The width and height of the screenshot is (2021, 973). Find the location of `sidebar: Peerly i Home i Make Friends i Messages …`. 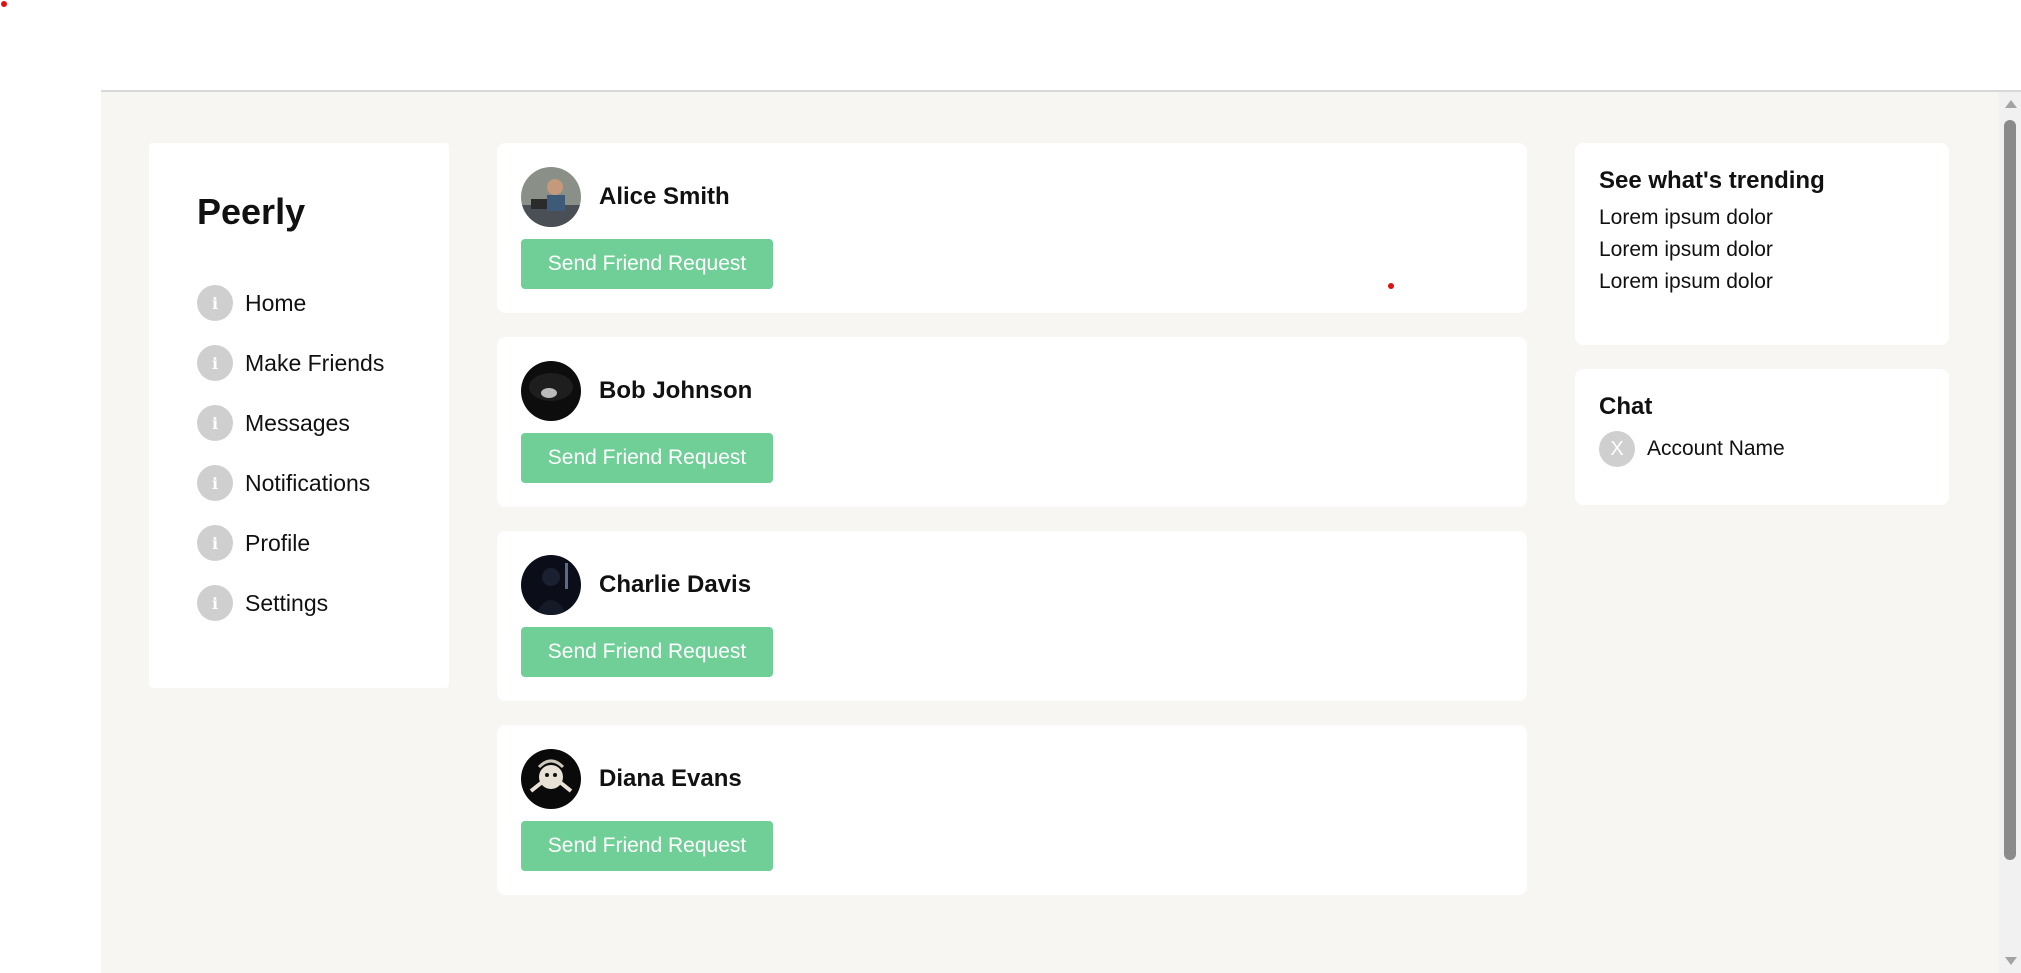

sidebar: Peerly i Home i Make Friends i Messages … is located at coordinates (299, 415).